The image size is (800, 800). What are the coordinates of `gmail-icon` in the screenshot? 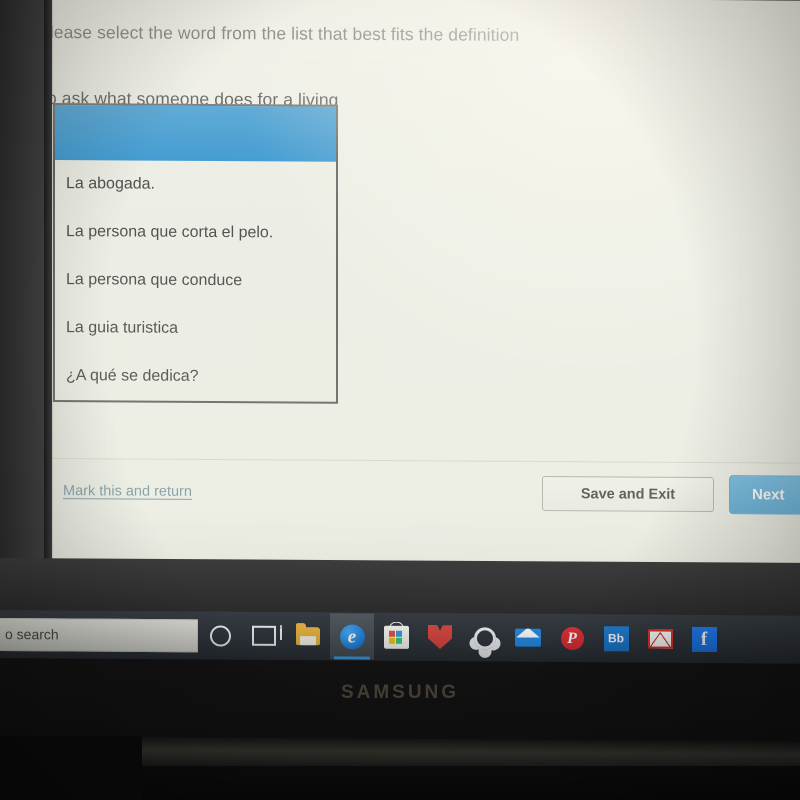 It's located at (660, 639).